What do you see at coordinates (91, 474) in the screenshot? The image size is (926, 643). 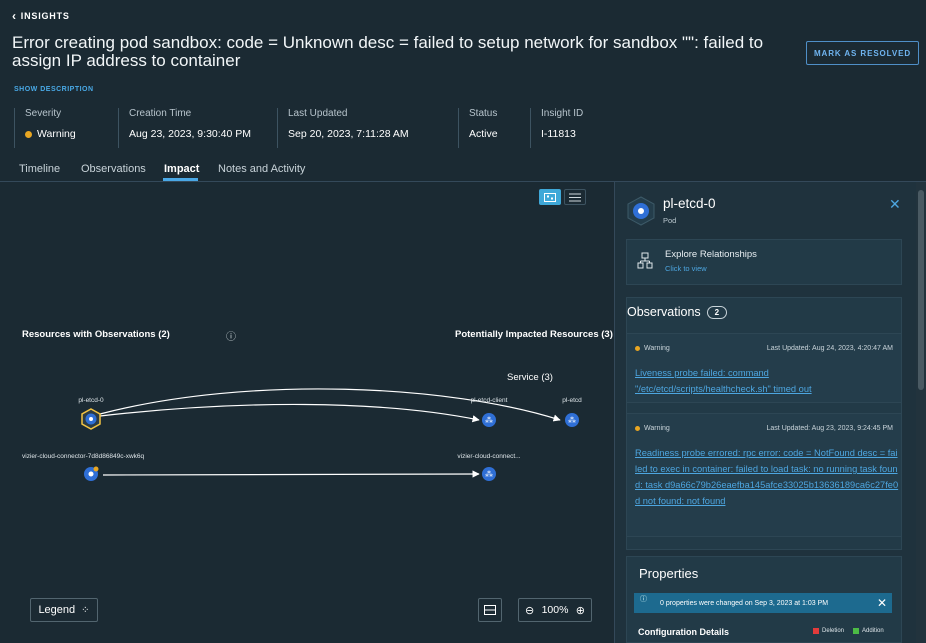 I see `node-vizier-cloud-connector` at bounding box center [91, 474].